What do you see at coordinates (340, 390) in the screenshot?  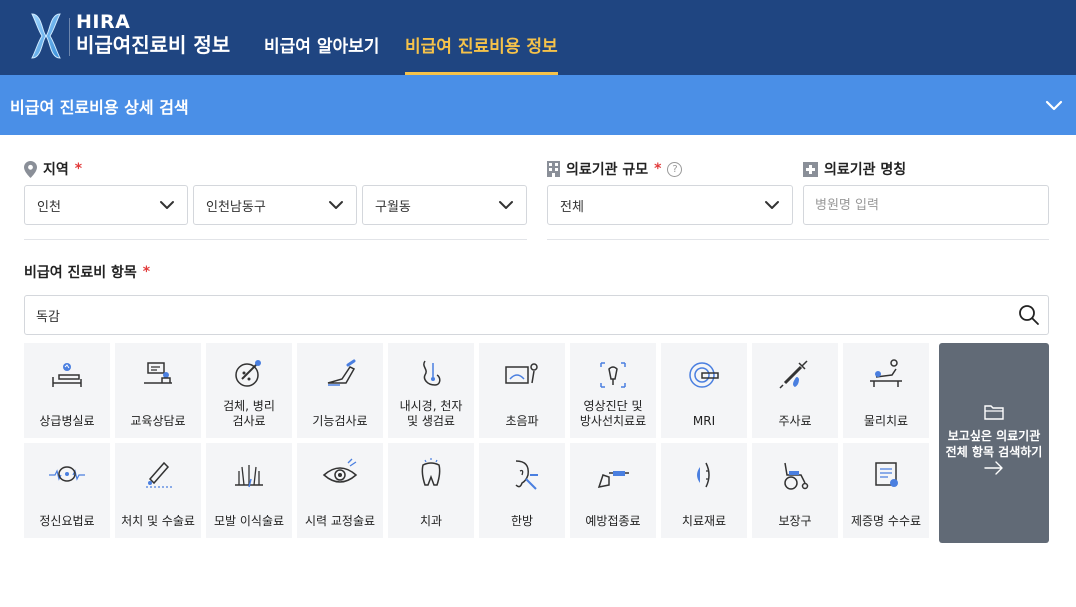 I see `category-tile: 기능검사료` at bounding box center [340, 390].